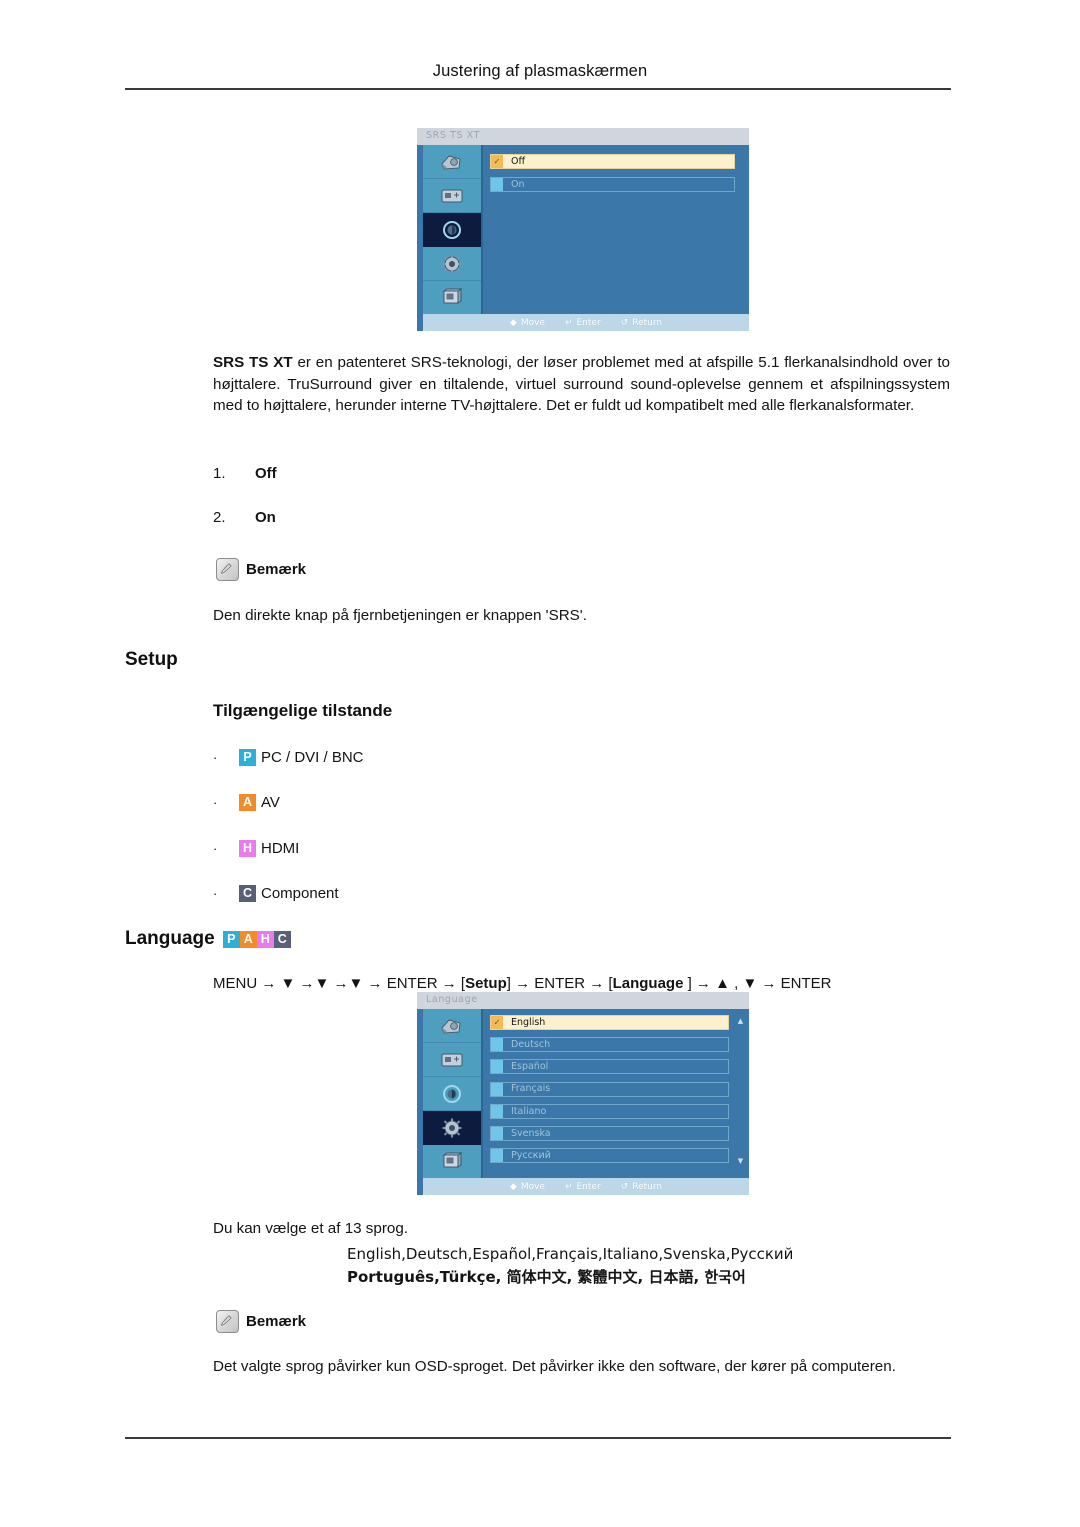  Describe the element at coordinates (531, 1155) in the screenshot. I see `osd-option-label: Русский` at that location.